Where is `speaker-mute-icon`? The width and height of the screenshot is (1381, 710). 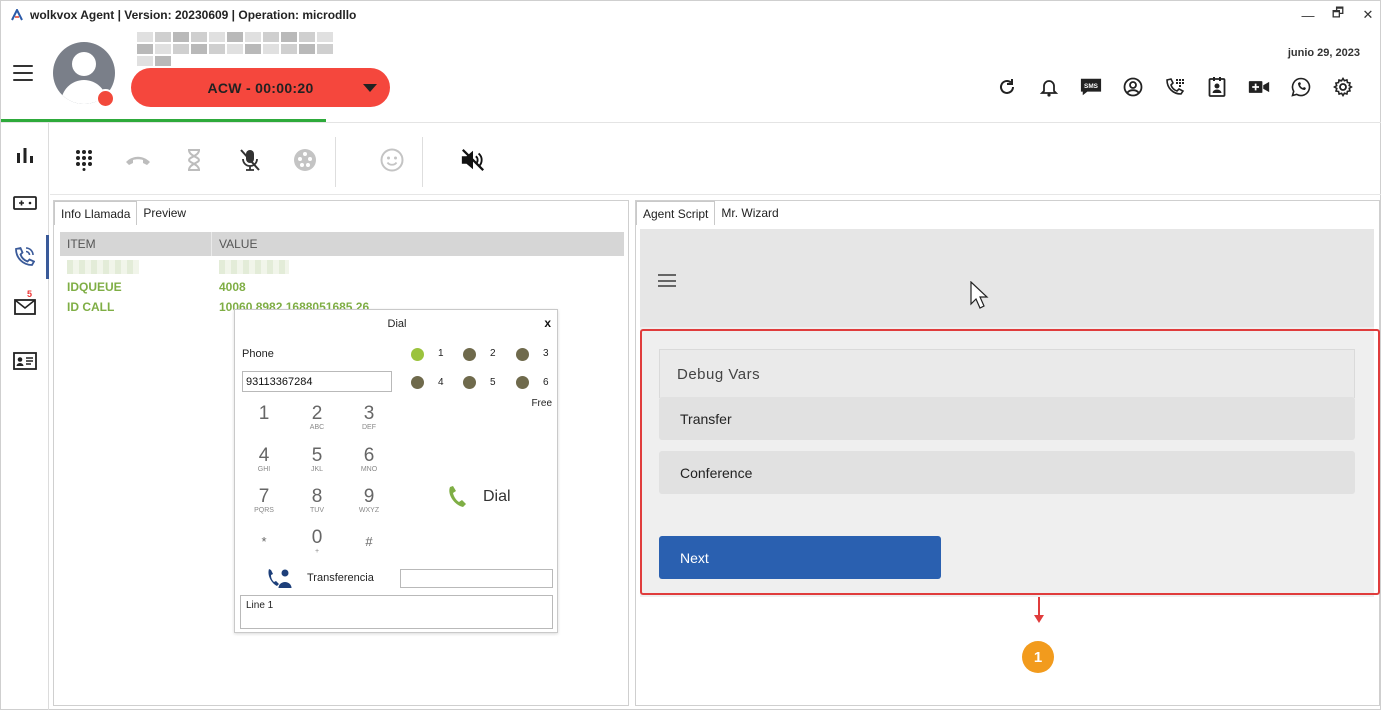
speaker-mute-icon is located at coordinates (473, 160).